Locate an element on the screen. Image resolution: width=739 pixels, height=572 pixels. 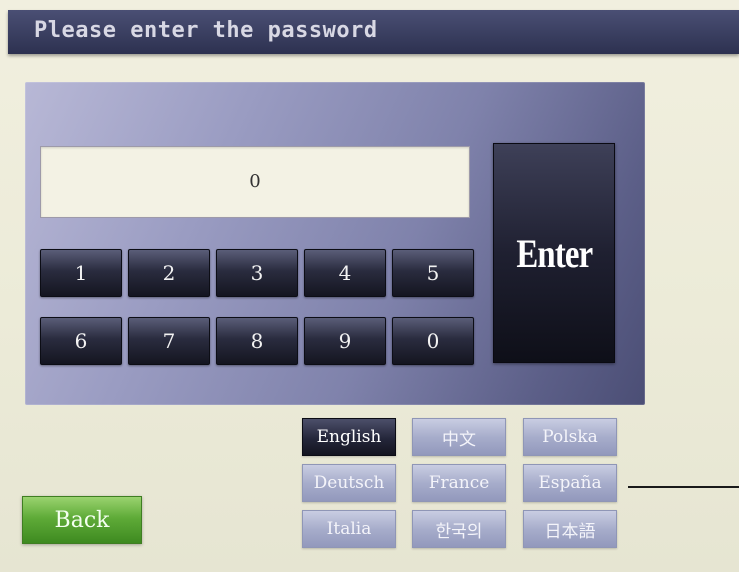
enter-button: Enter is located at coordinates (554, 253).